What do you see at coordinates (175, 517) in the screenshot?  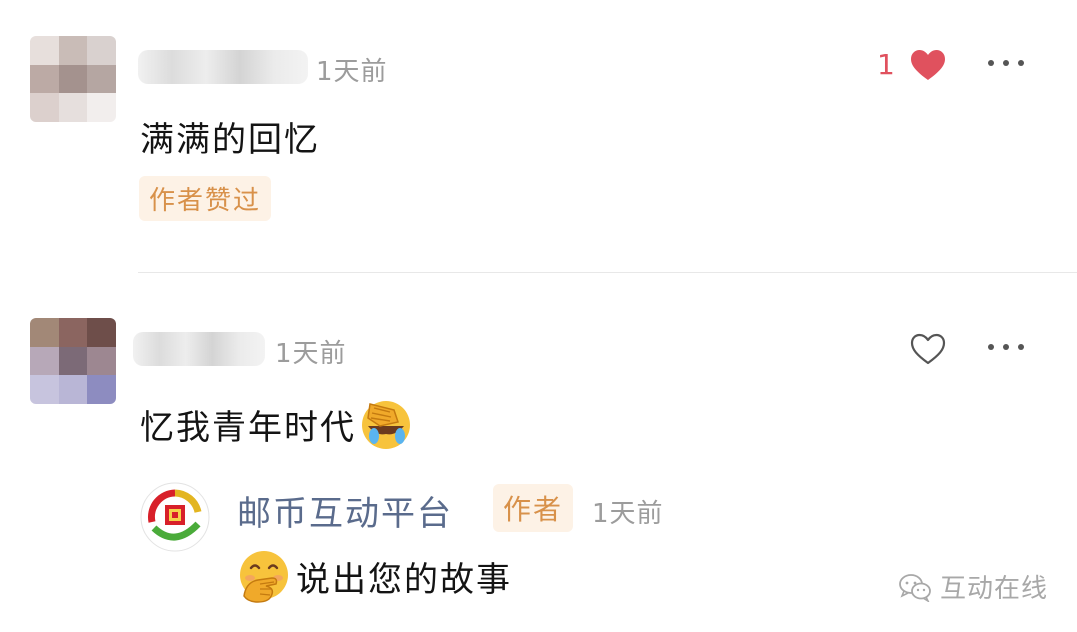 I see `platform-logo-avatar` at bounding box center [175, 517].